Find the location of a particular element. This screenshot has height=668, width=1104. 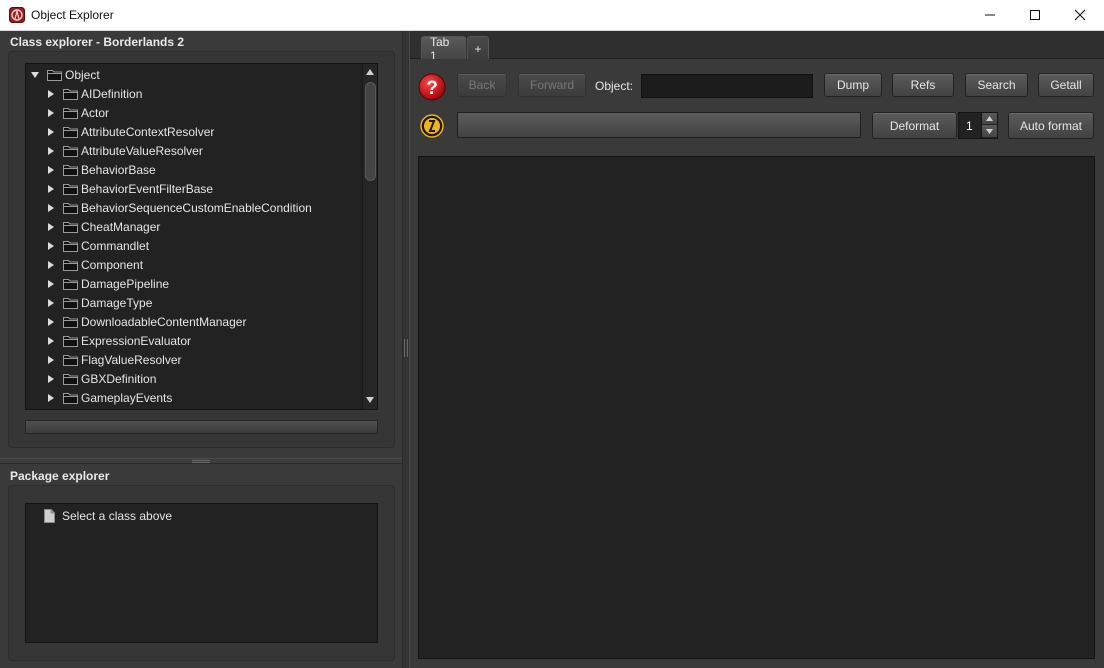

tree-item: AttributeValueResolver is located at coordinates (124, 150).